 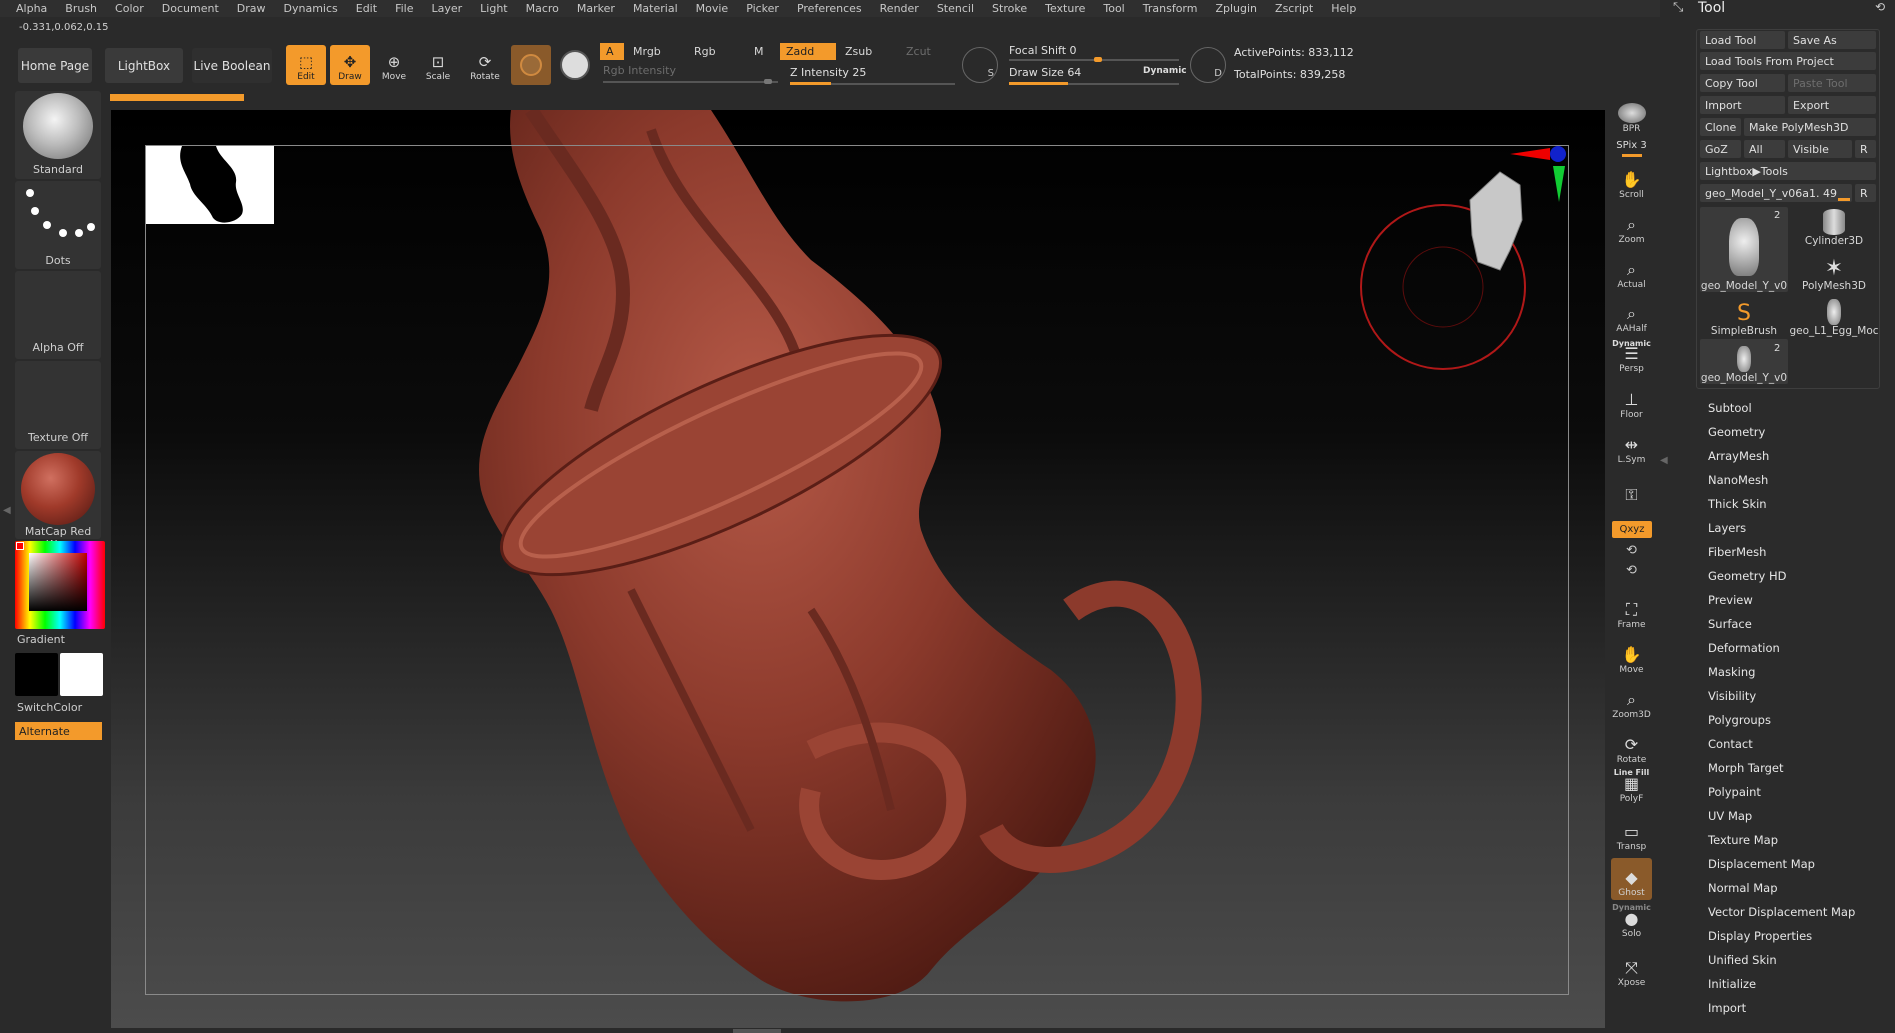 What do you see at coordinates (311, 8) in the screenshot?
I see `menu-dynamics: Dynamics` at bounding box center [311, 8].